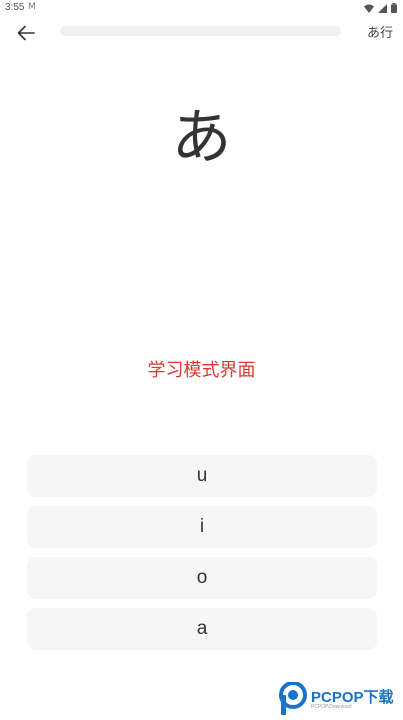  What do you see at coordinates (202, 527) in the screenshot?
I see `option-button: i` at bounding box center [202, 527].